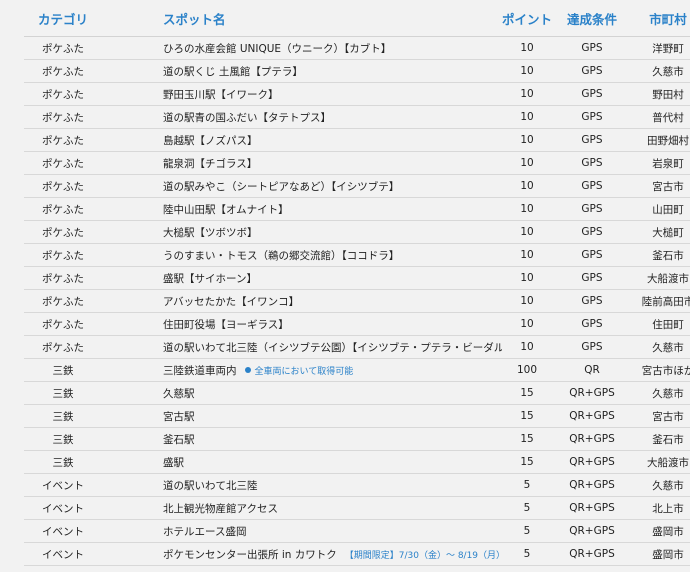  I want to click on city-cell: 岩泉町, so click(661, 163).